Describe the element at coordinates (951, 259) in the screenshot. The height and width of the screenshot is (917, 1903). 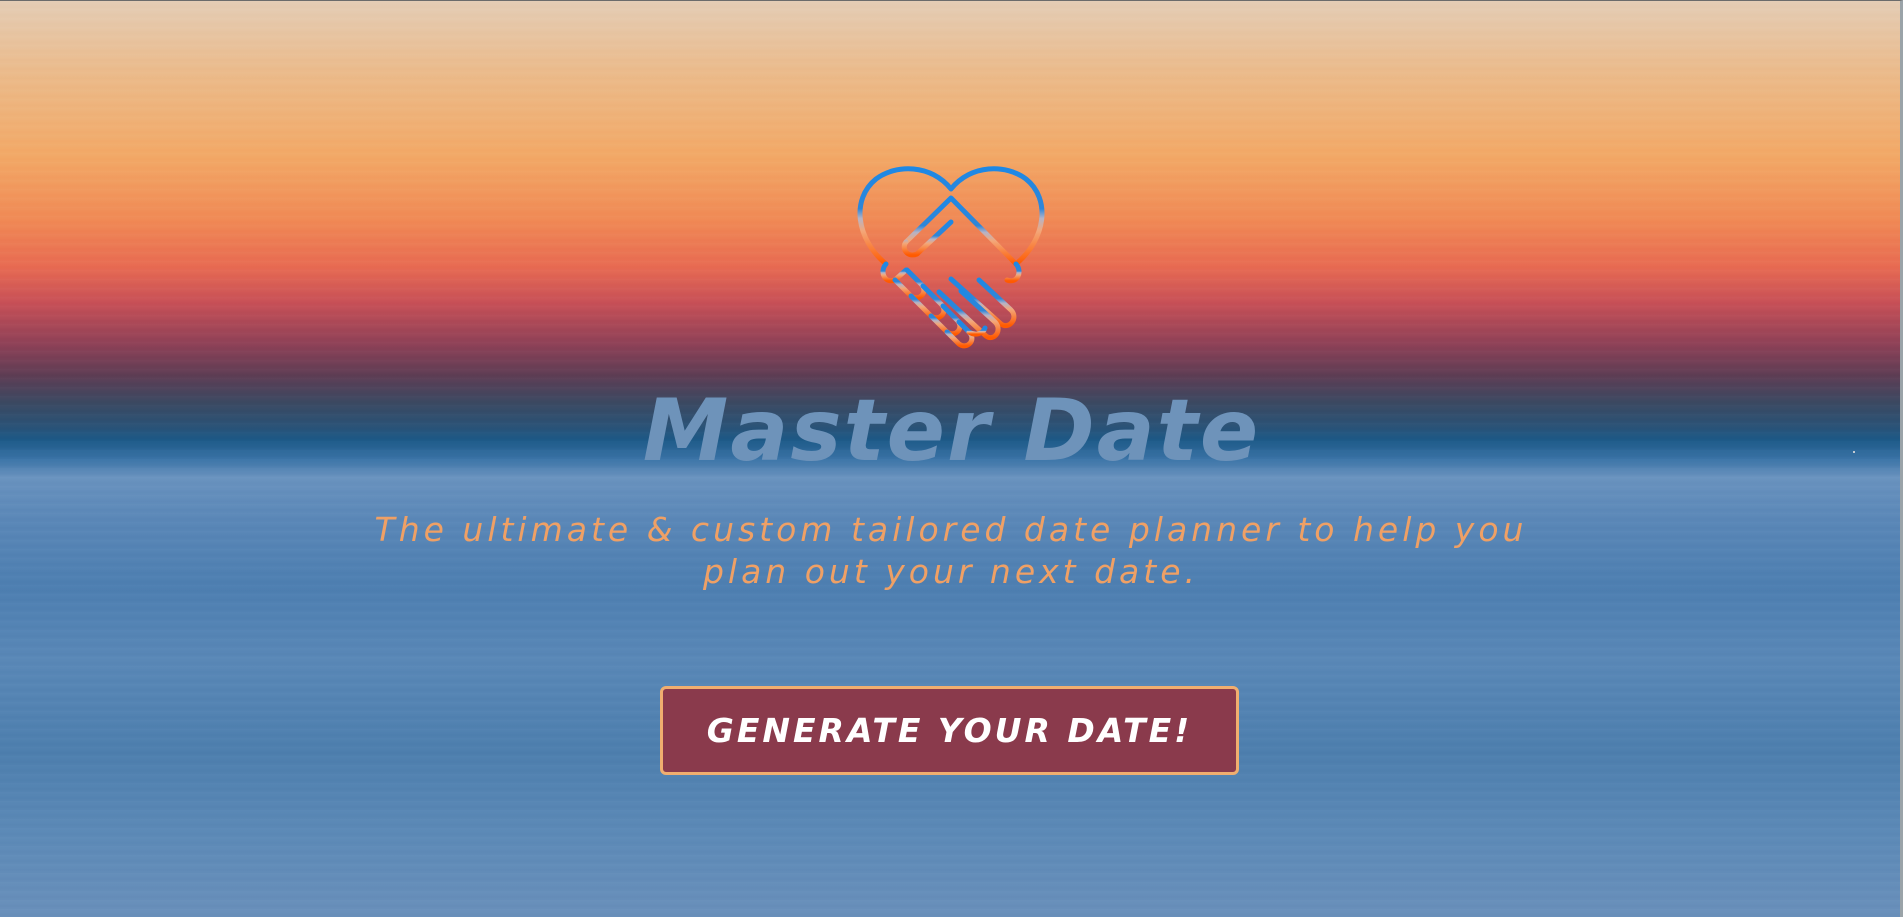
I see `heart-handshake-icon` at that location.